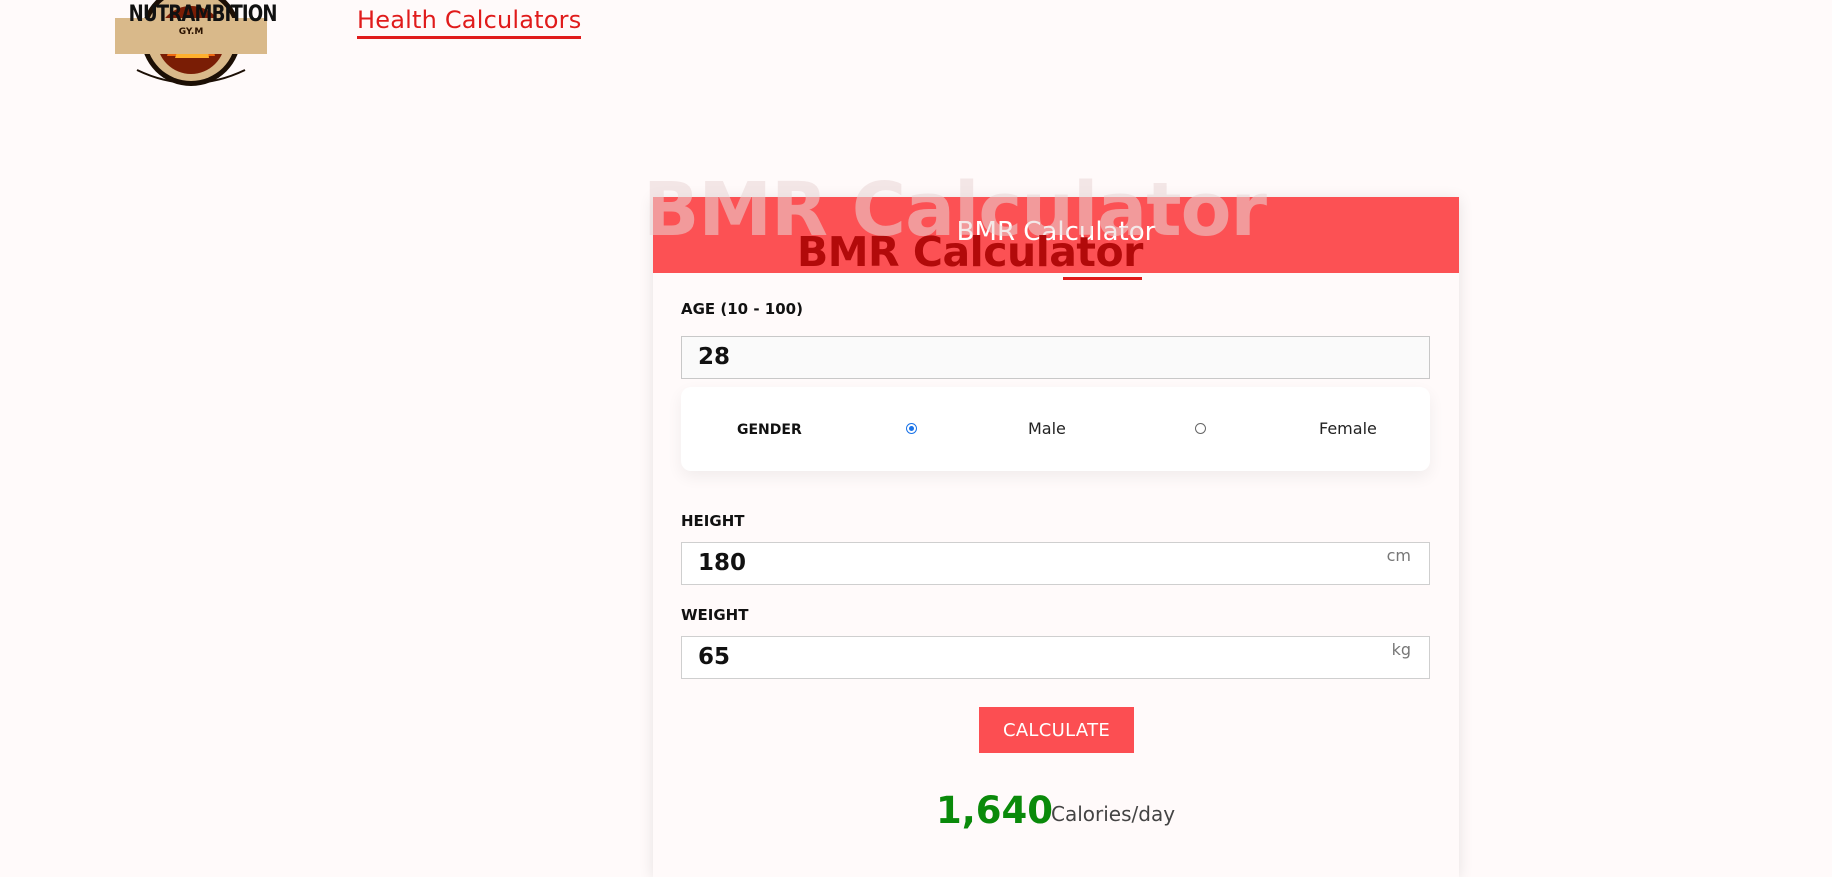  Describe the element at coordinates (191, 32) in the screenshot. I see `logo-subtext: GY.M` at that location.